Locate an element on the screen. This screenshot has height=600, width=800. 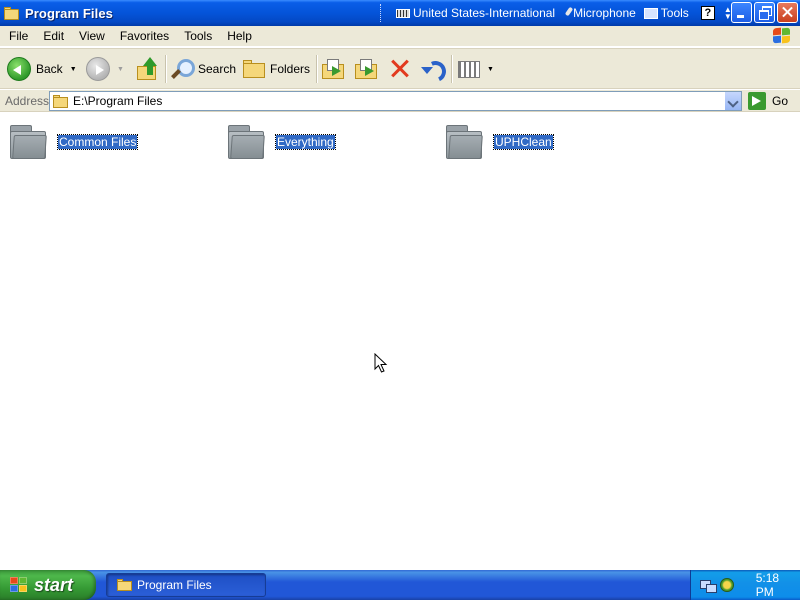
back-button: Back ▼ is located at coordinates (42, 69).